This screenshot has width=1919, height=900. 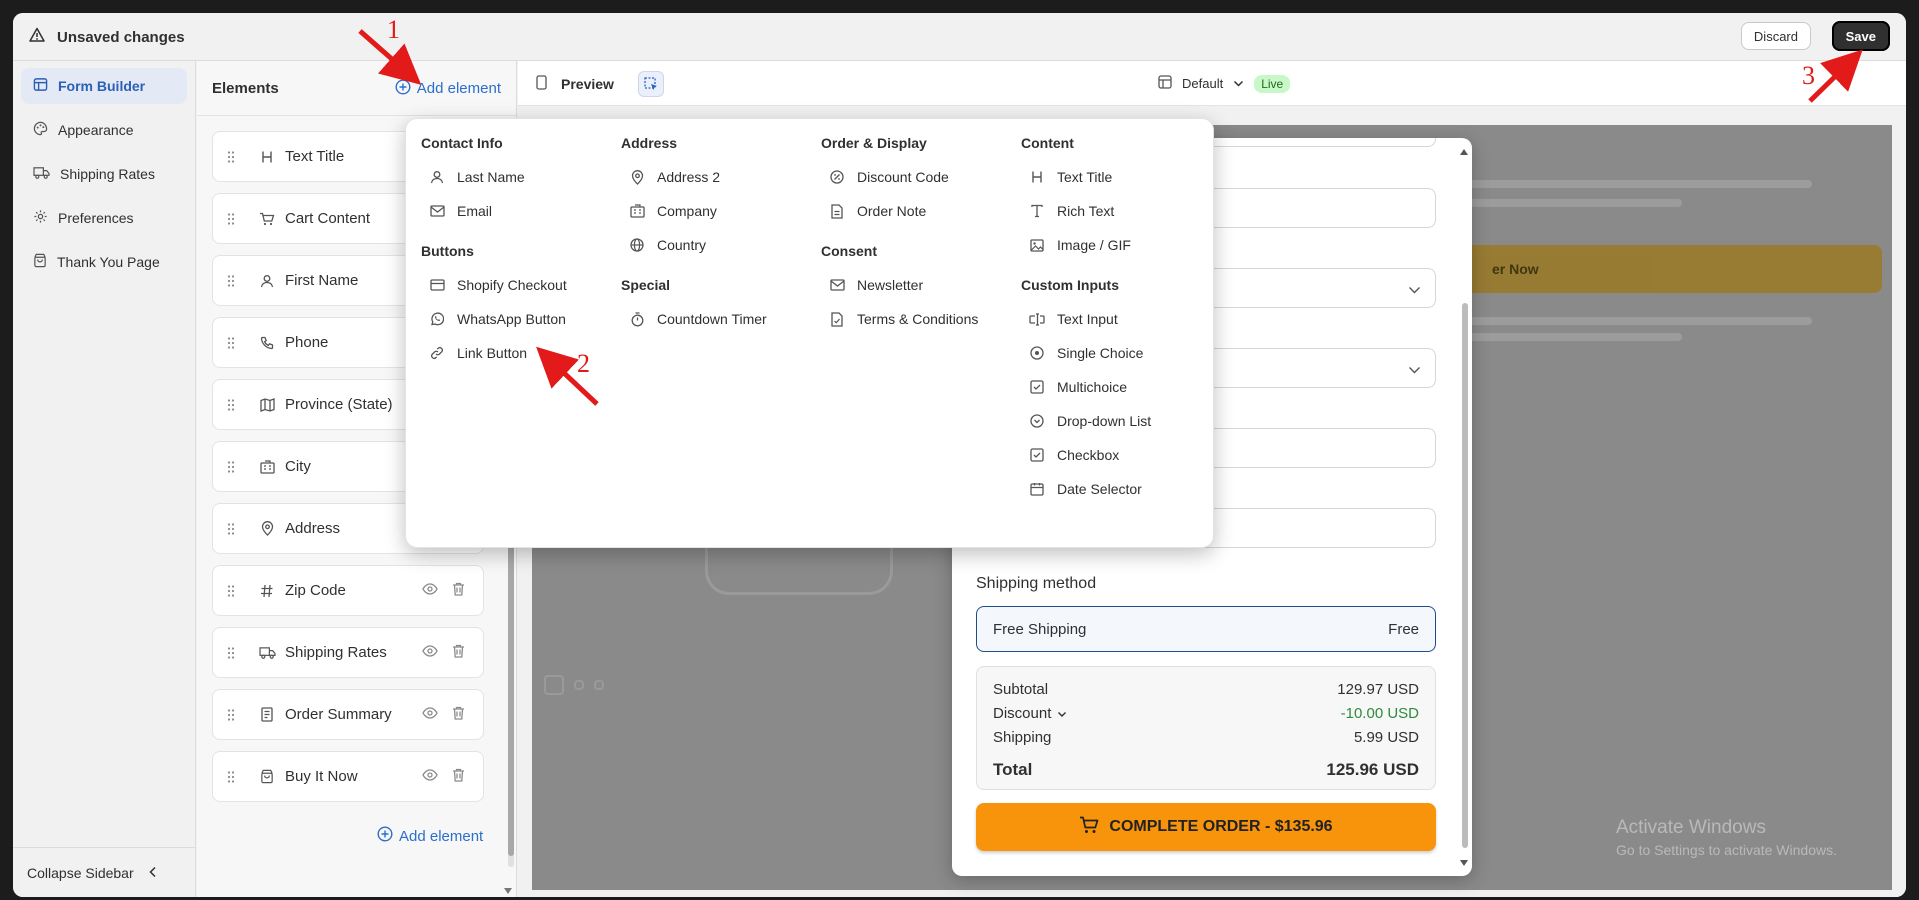 I want to click on bag-icon, so click(x=267, y=776).